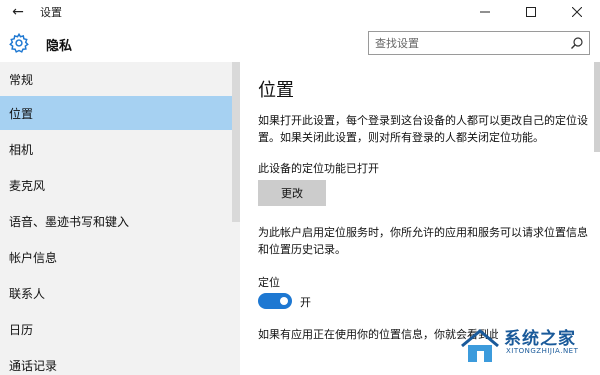  I want to click on window-title: 设置, so click(51, 12).